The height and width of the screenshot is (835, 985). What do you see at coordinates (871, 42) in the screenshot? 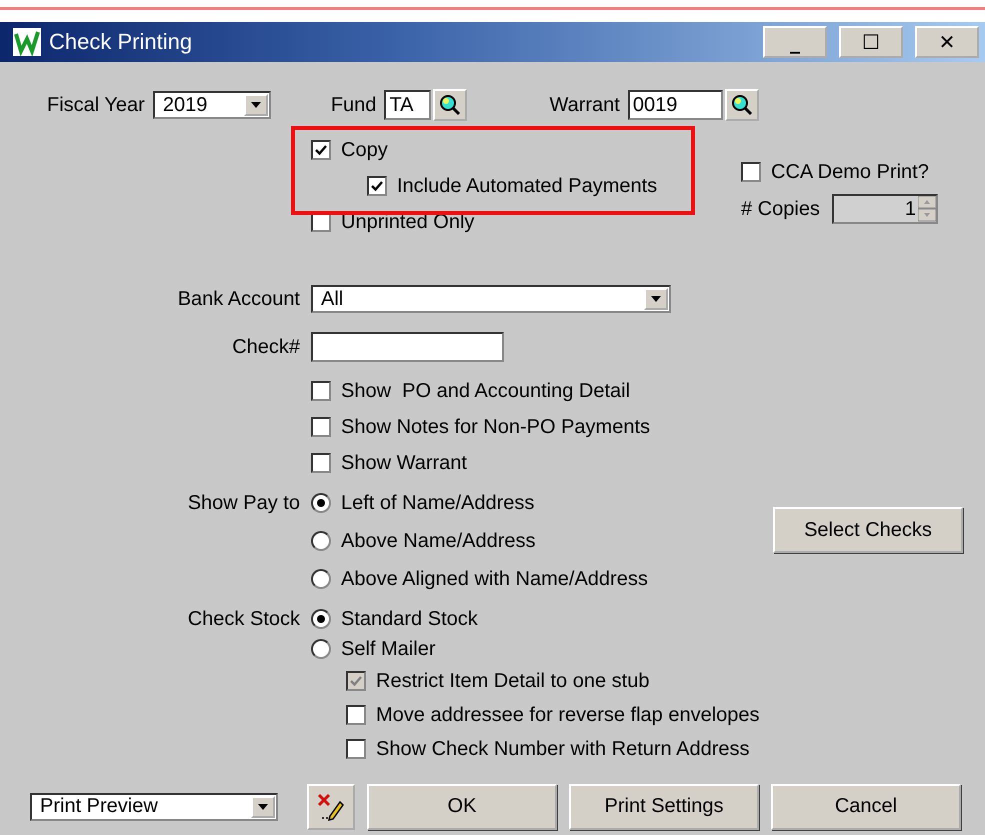
I see `maximize-button: ☐` at bounding box center [871, 42].